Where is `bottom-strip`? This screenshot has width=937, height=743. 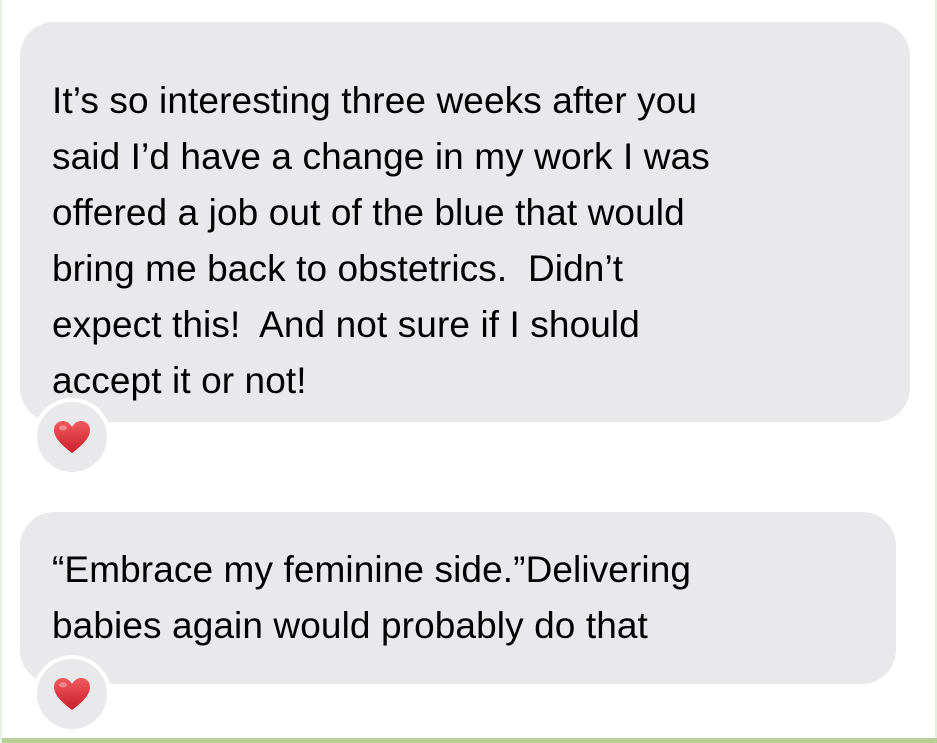
bottom-strip is located at coordinates (469, 740).